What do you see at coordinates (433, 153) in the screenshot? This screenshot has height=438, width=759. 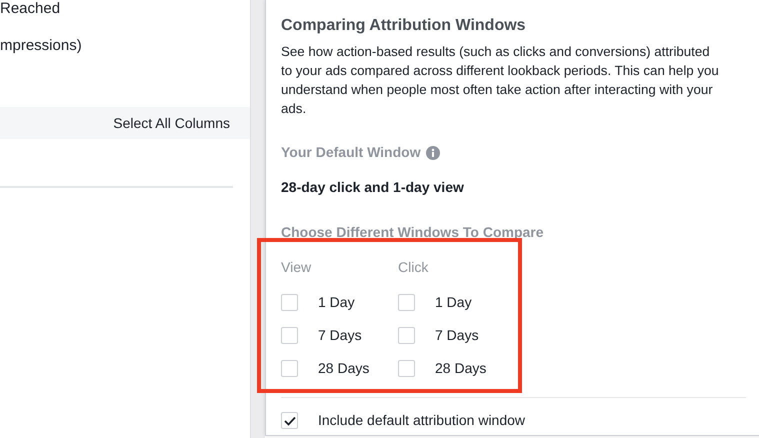 I see `info-icon` at bounding box center [433, 153].